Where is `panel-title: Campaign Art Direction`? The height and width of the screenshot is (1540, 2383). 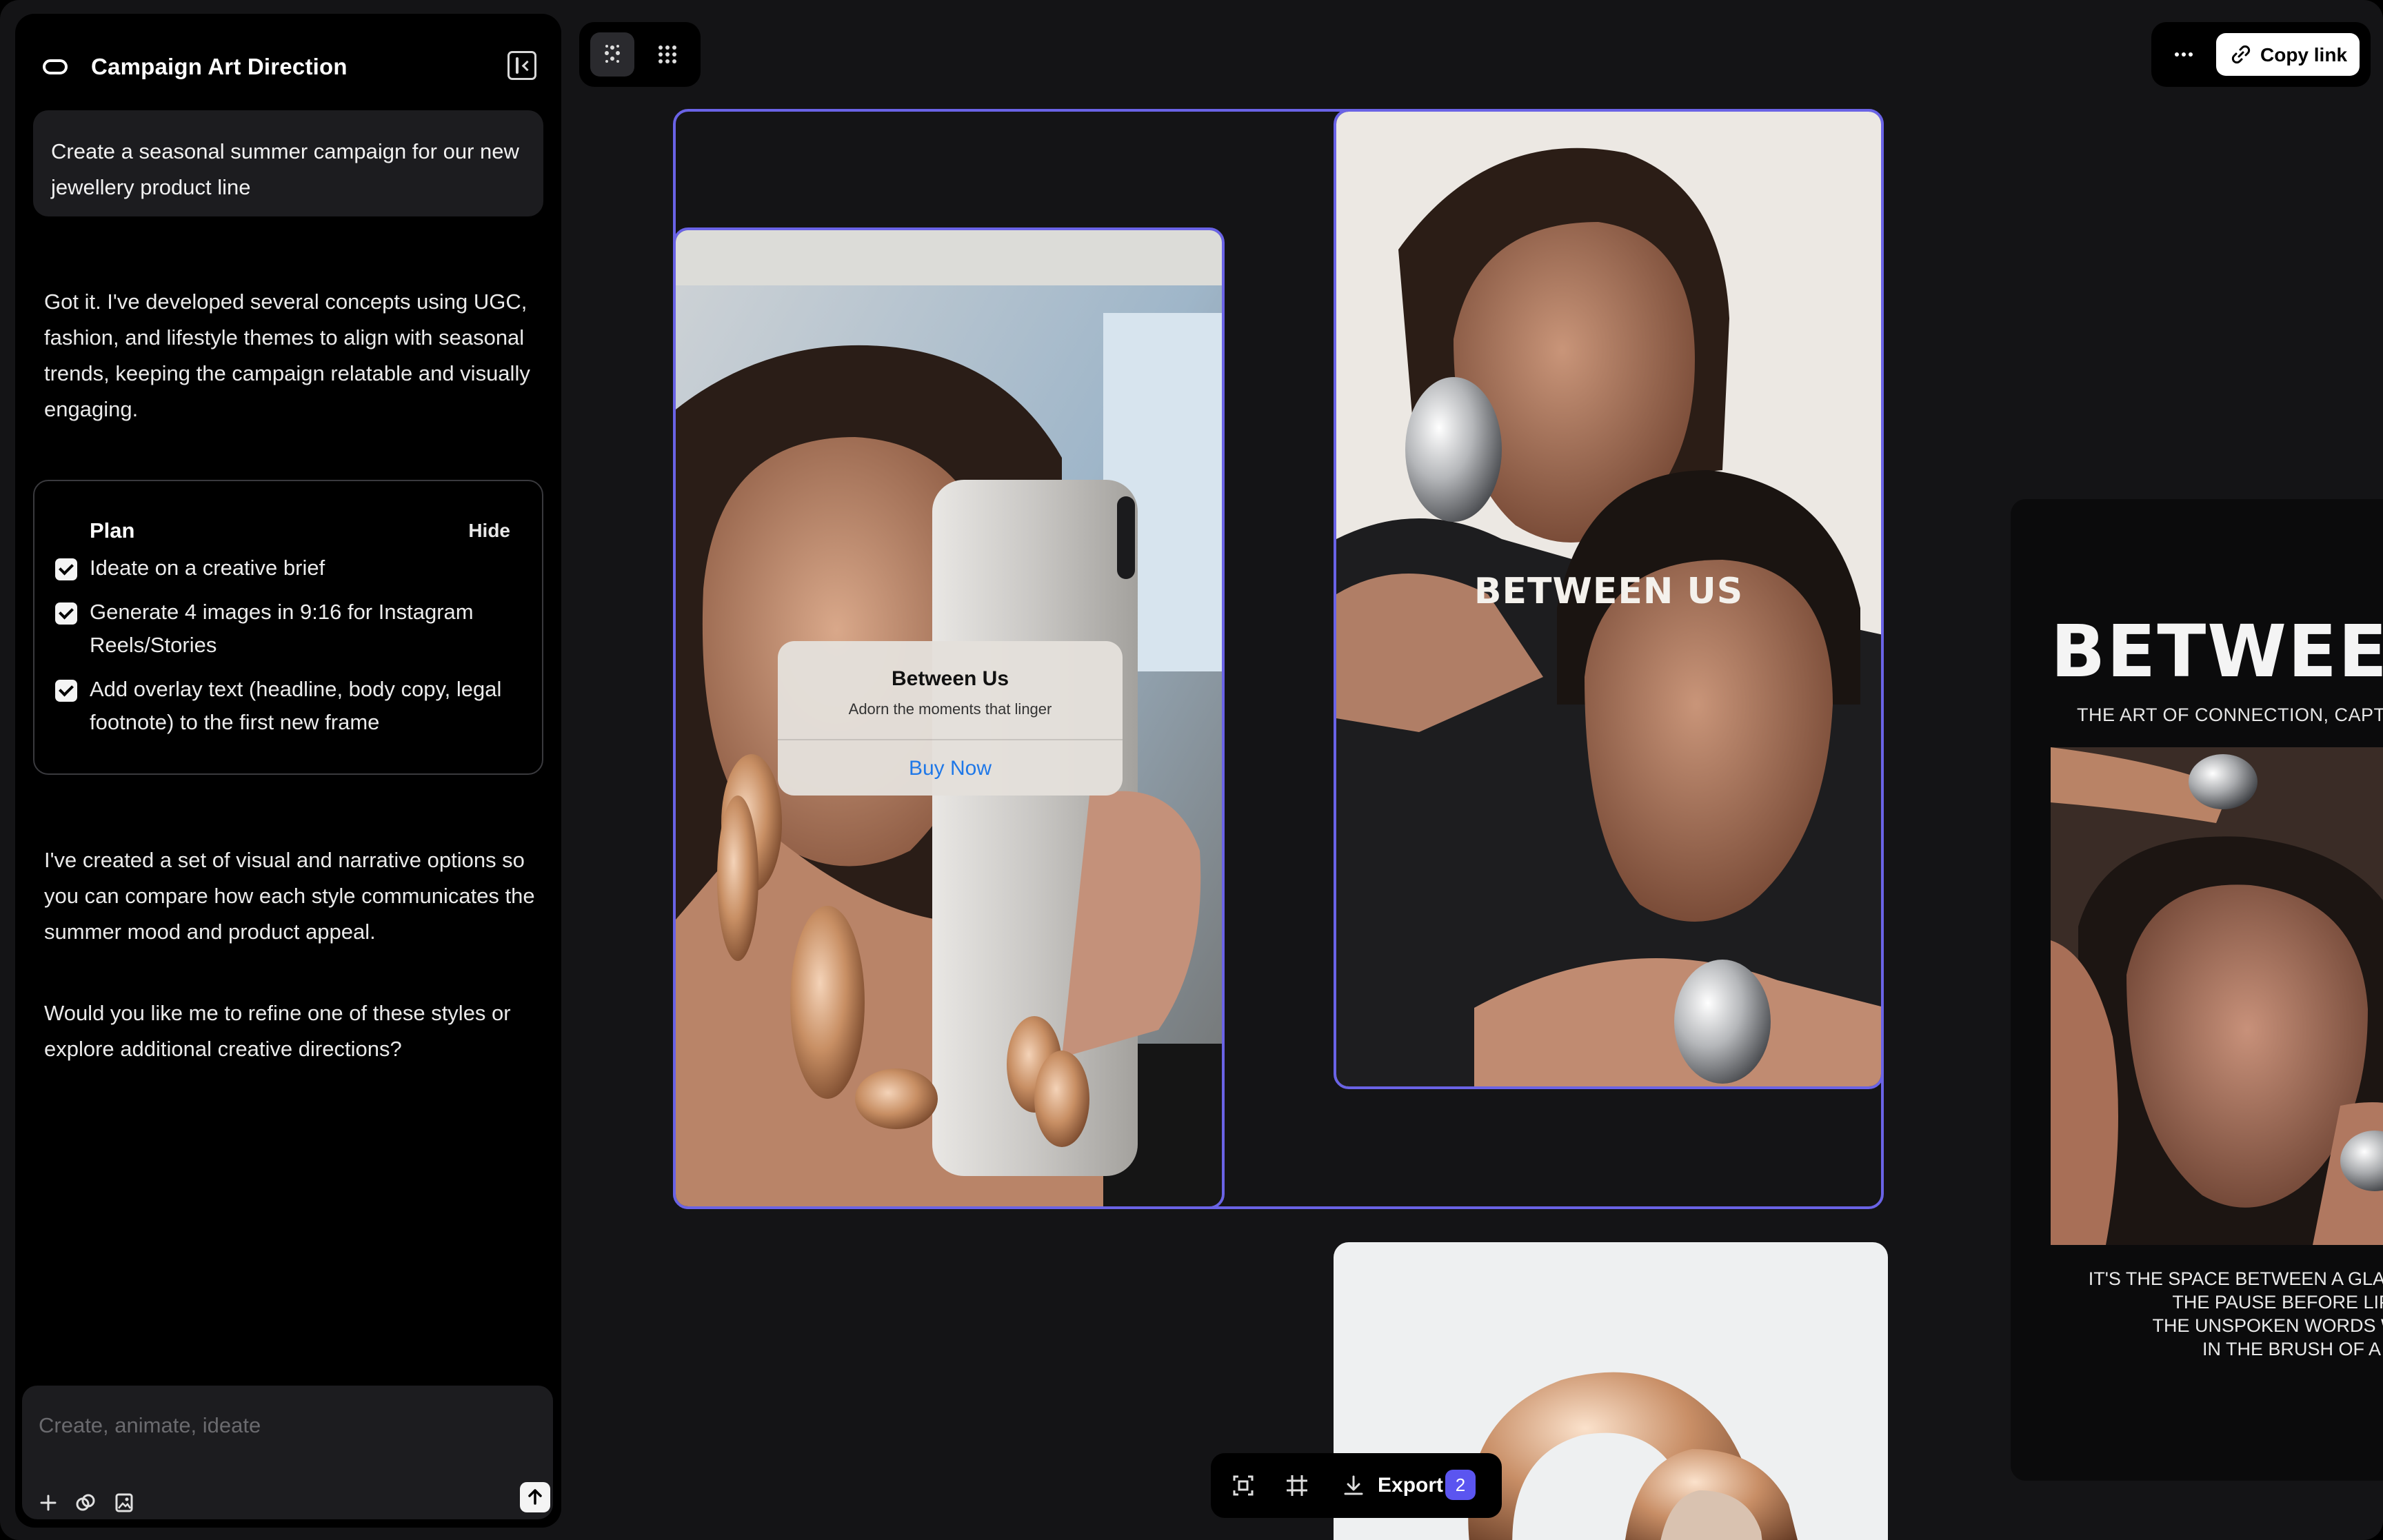 panel-title: Campaign Art Direction is located at coordinates (219, 66).